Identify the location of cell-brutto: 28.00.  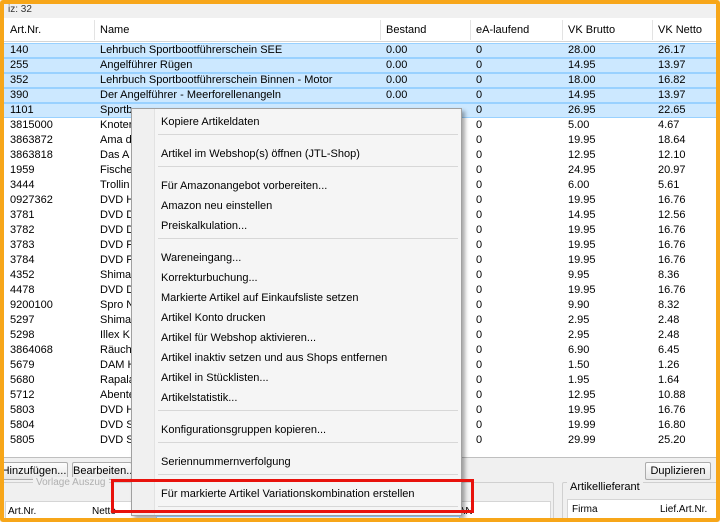
(582, 50).